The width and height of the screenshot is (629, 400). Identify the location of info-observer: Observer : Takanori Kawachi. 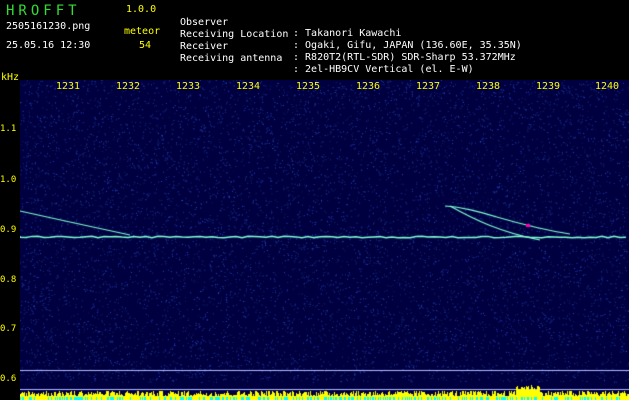
(290, 22).